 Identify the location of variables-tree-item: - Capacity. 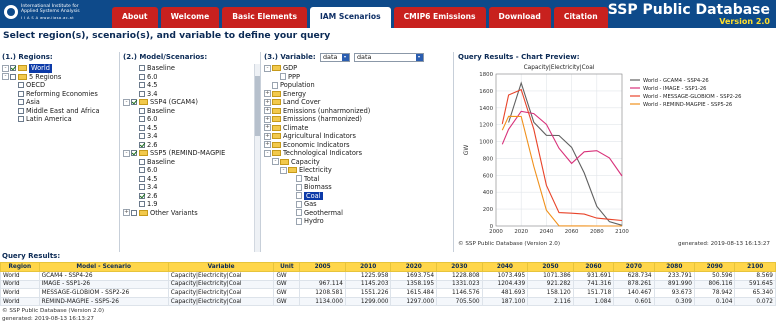
(357, 162).